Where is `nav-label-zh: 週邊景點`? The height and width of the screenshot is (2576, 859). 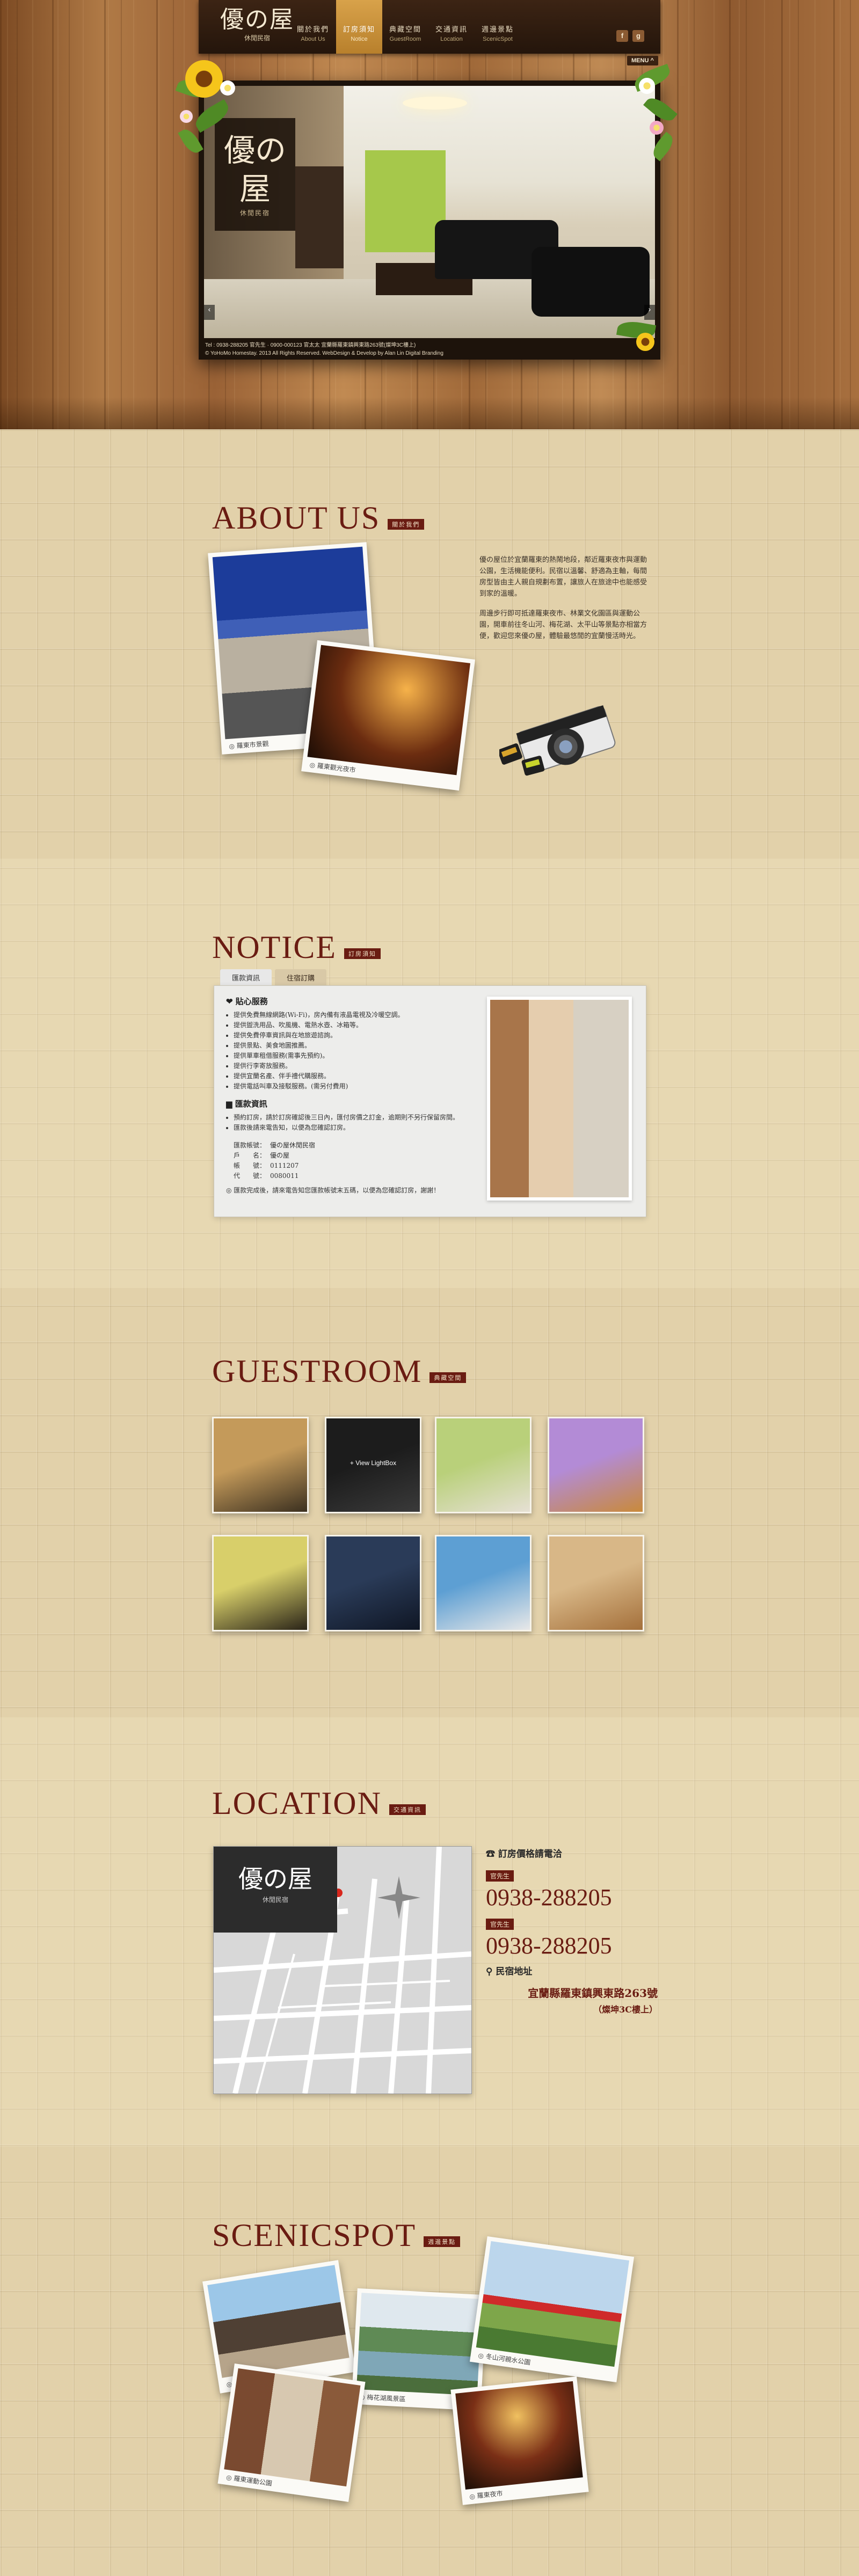
nav-label-zh: 週邊景點 is located at coordinates (497, 30).